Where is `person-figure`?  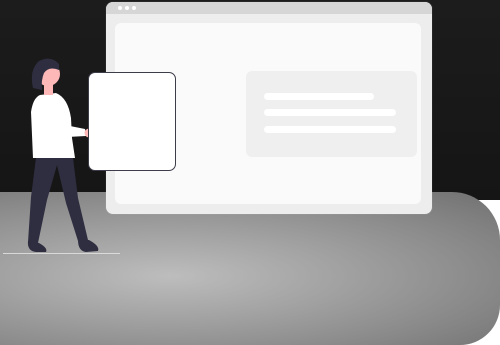
person-figure is located at coordinates (63, 155).